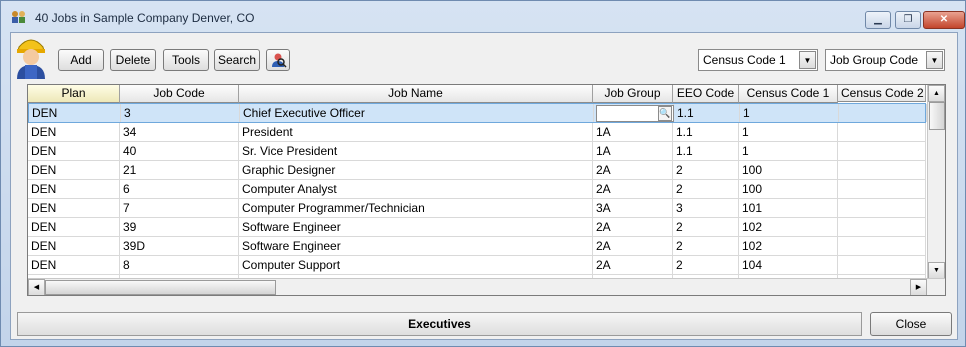  Describe the element at coordinates (788, 265) in the screenshot. I see `cell-census-code-1: 104` at that location.